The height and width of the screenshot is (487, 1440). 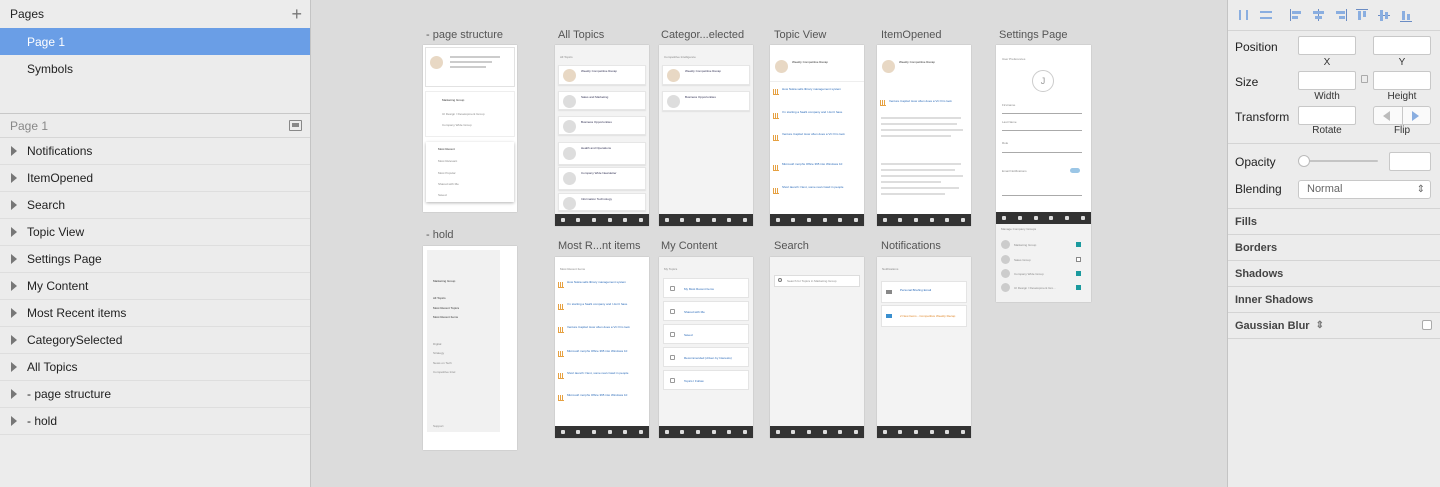 What do you see at coordinates (1334, 247) in the screenshot?
I see `section-borders: Borders` at bounding box center [1334, 247].